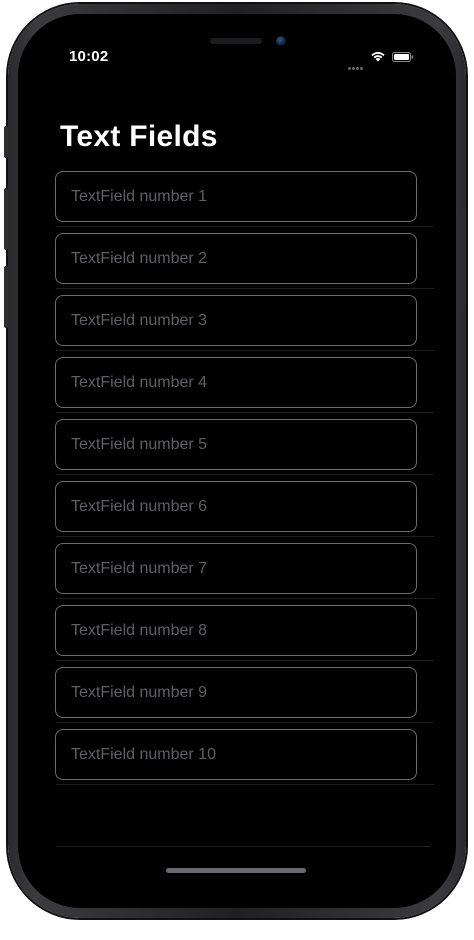  Describe the element at coordinates (281, 41) in the screenshot. I see `front-camera` at that location.